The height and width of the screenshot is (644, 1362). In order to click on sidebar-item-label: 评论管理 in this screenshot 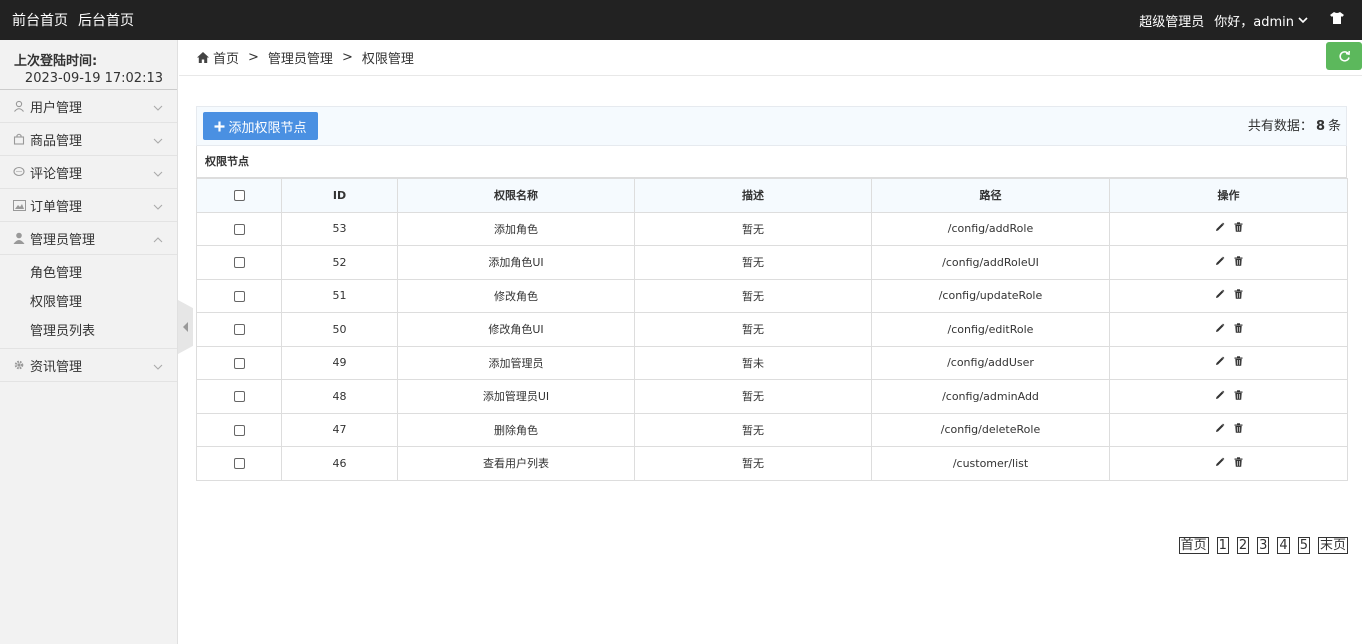, I will do `click(56, 174)`.